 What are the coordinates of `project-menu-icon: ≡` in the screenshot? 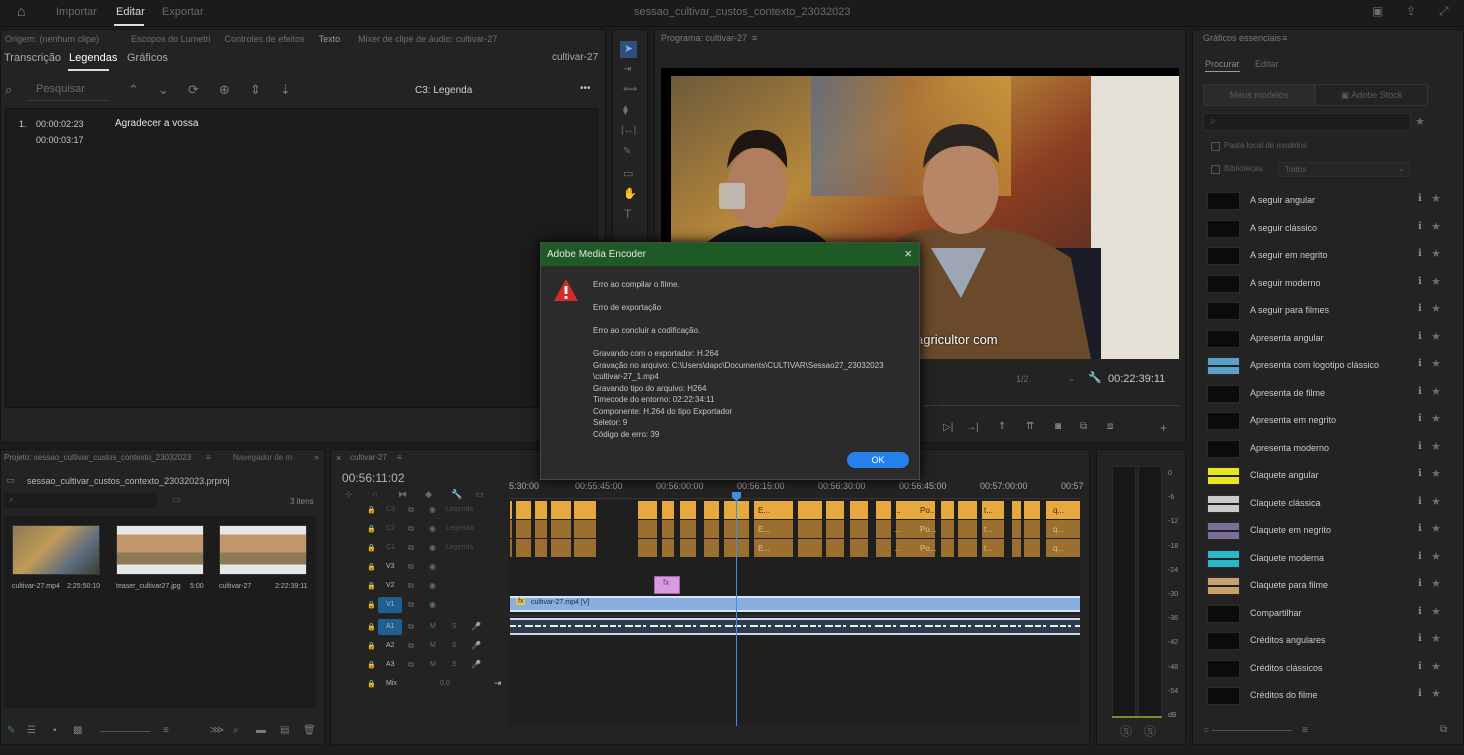 It's located at (208, 457).